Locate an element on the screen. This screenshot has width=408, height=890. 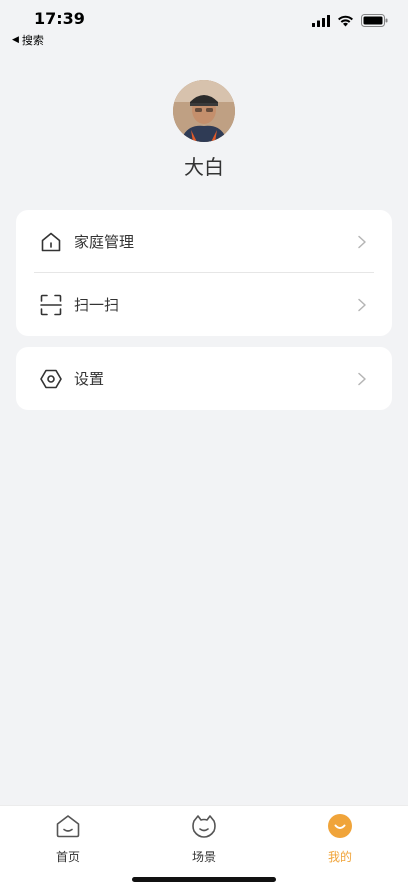
avatar is located at coordinates (204, 111).